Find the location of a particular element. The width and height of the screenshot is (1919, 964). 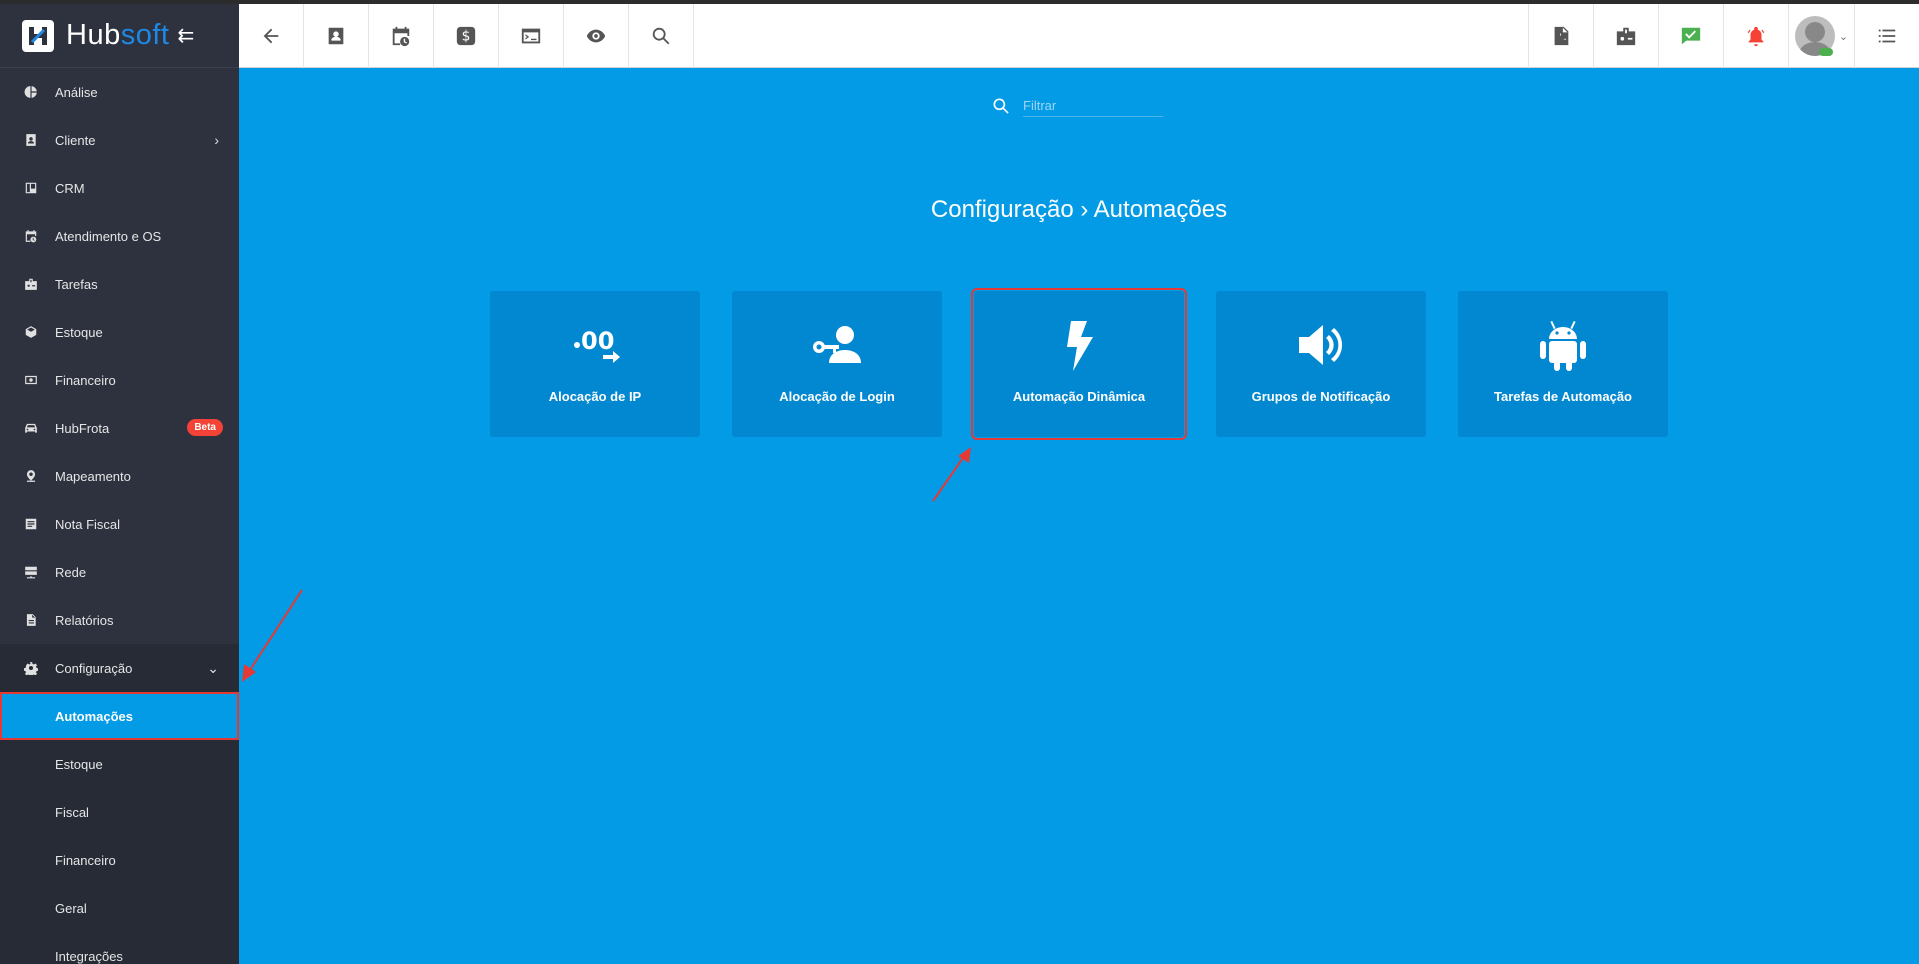

contacts-button is located at coordinates (336, 36).